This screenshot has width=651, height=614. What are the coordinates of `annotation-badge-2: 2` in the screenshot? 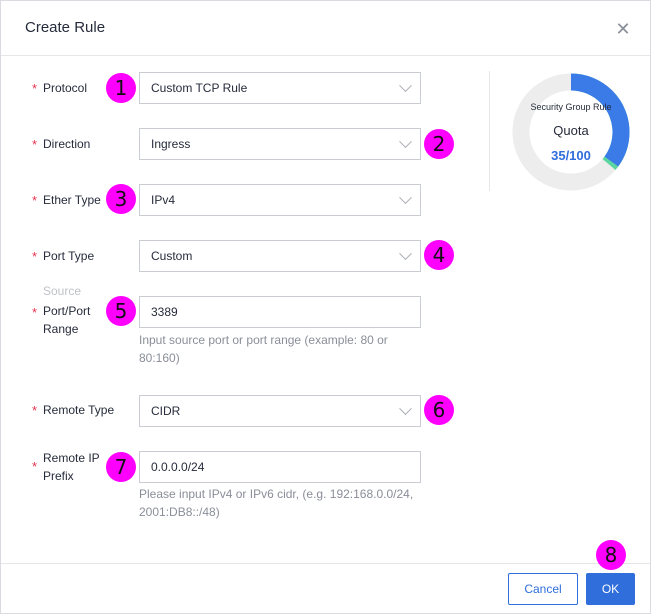 It's located at (439, 144).